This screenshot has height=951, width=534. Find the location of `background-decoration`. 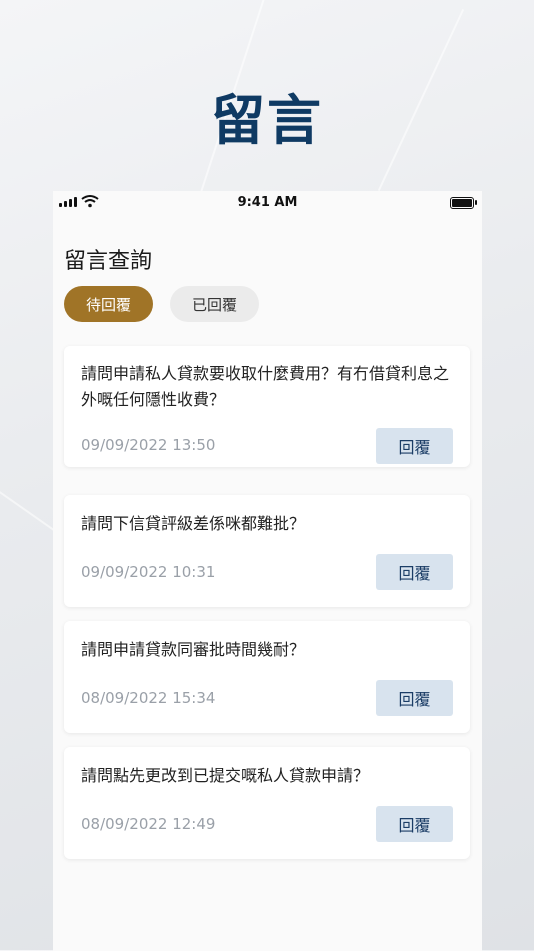

background-decoration is located at coordinates (30, 500).